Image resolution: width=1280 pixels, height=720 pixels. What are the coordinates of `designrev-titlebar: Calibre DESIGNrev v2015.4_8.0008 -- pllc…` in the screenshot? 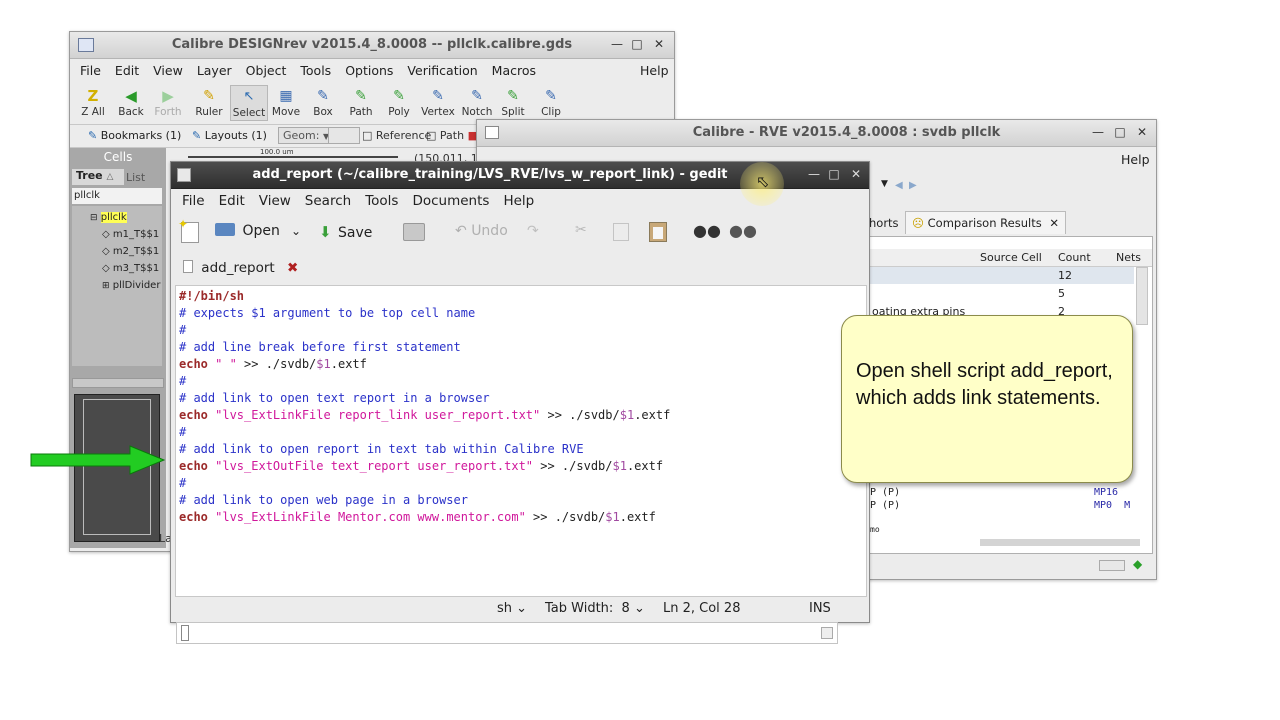 It's located at (372, 45).